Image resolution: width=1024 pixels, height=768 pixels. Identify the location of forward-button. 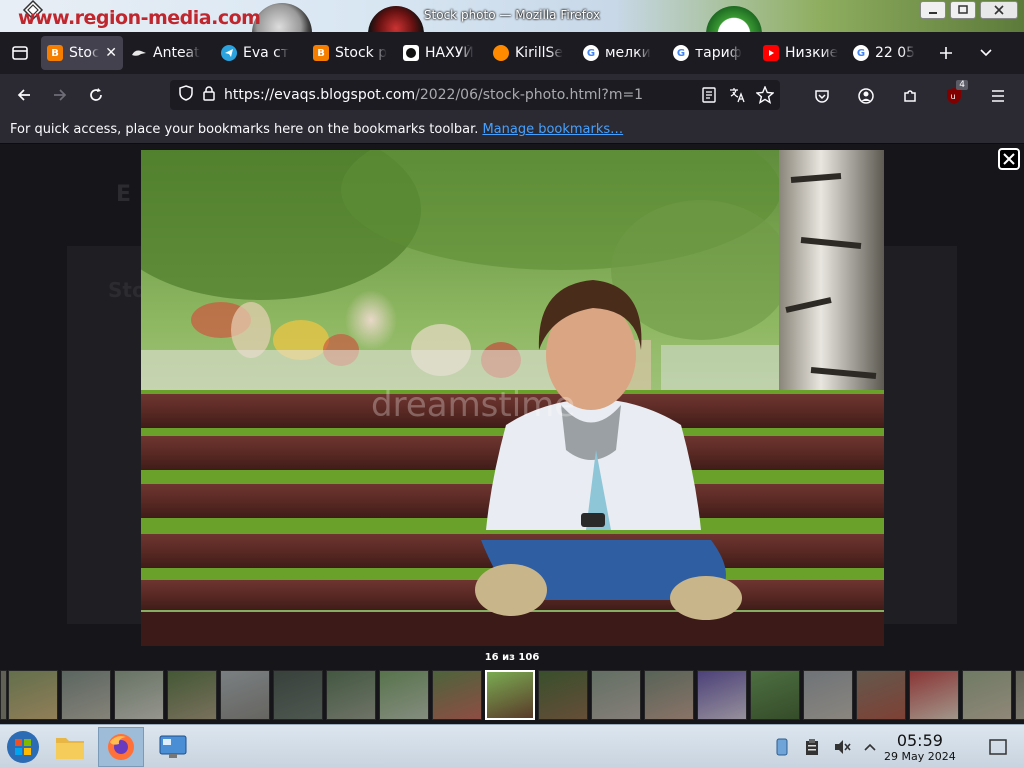
(60, 95).